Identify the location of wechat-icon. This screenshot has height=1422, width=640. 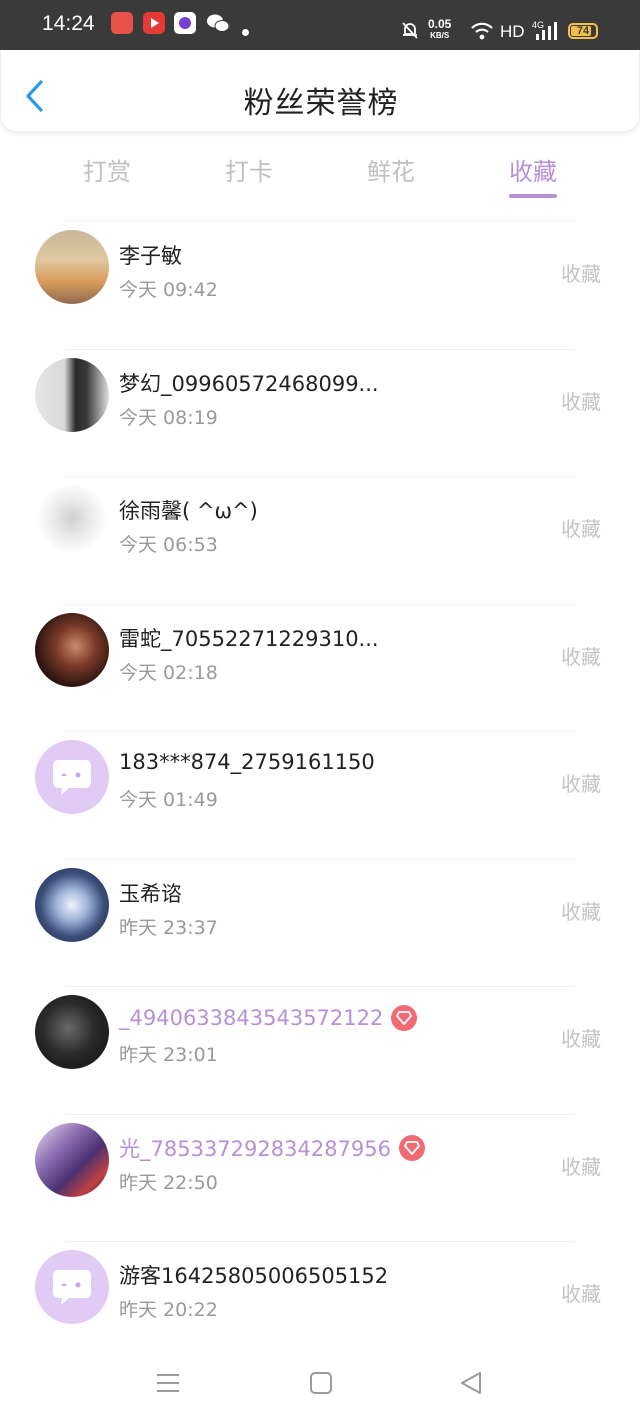
(218, 23).